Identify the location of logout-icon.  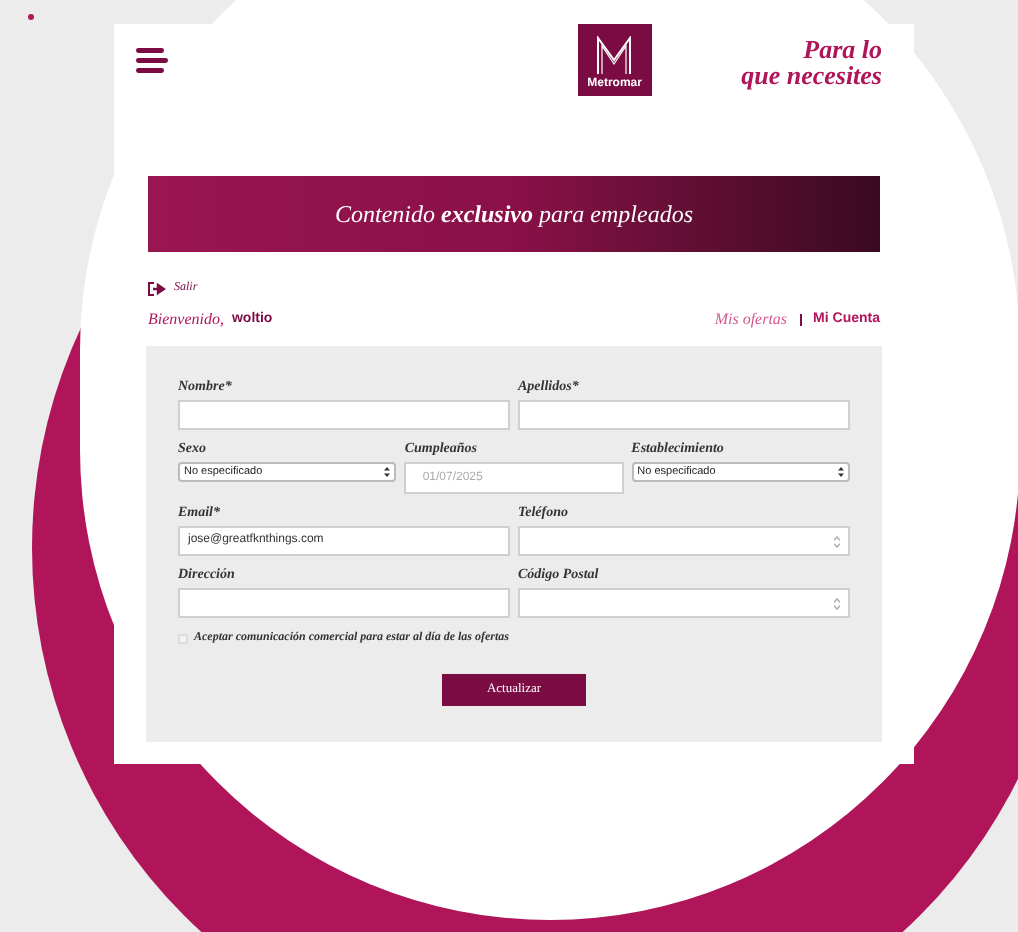
(157, 289).